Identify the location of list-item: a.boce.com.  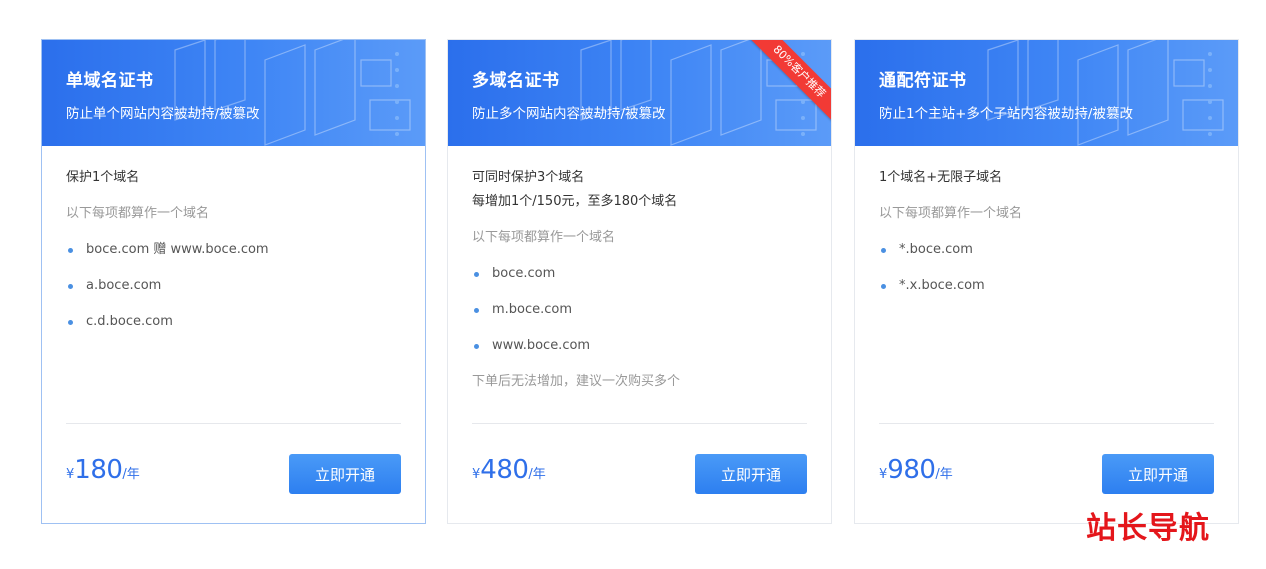
(233, 286).